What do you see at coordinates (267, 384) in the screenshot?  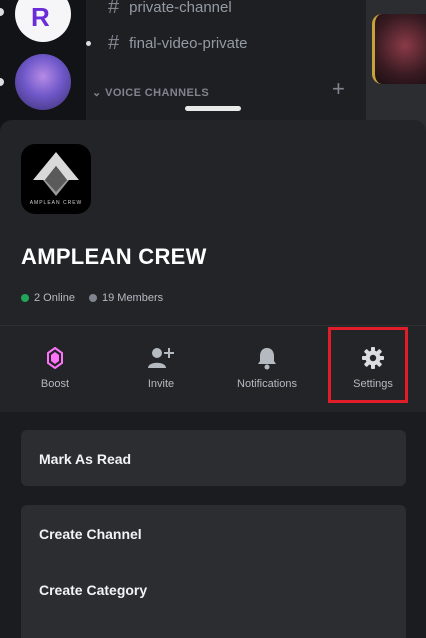 I see `notifications-label: Notifications` at bounding box center [267, 384].